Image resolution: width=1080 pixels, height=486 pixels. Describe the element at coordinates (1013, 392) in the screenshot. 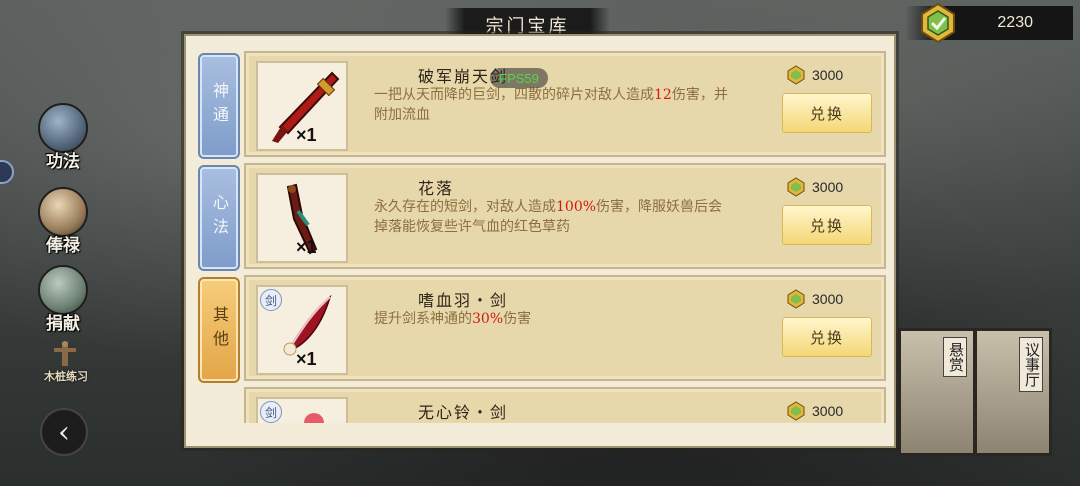

I see `council-hall-sign: 议事厅` at that location.